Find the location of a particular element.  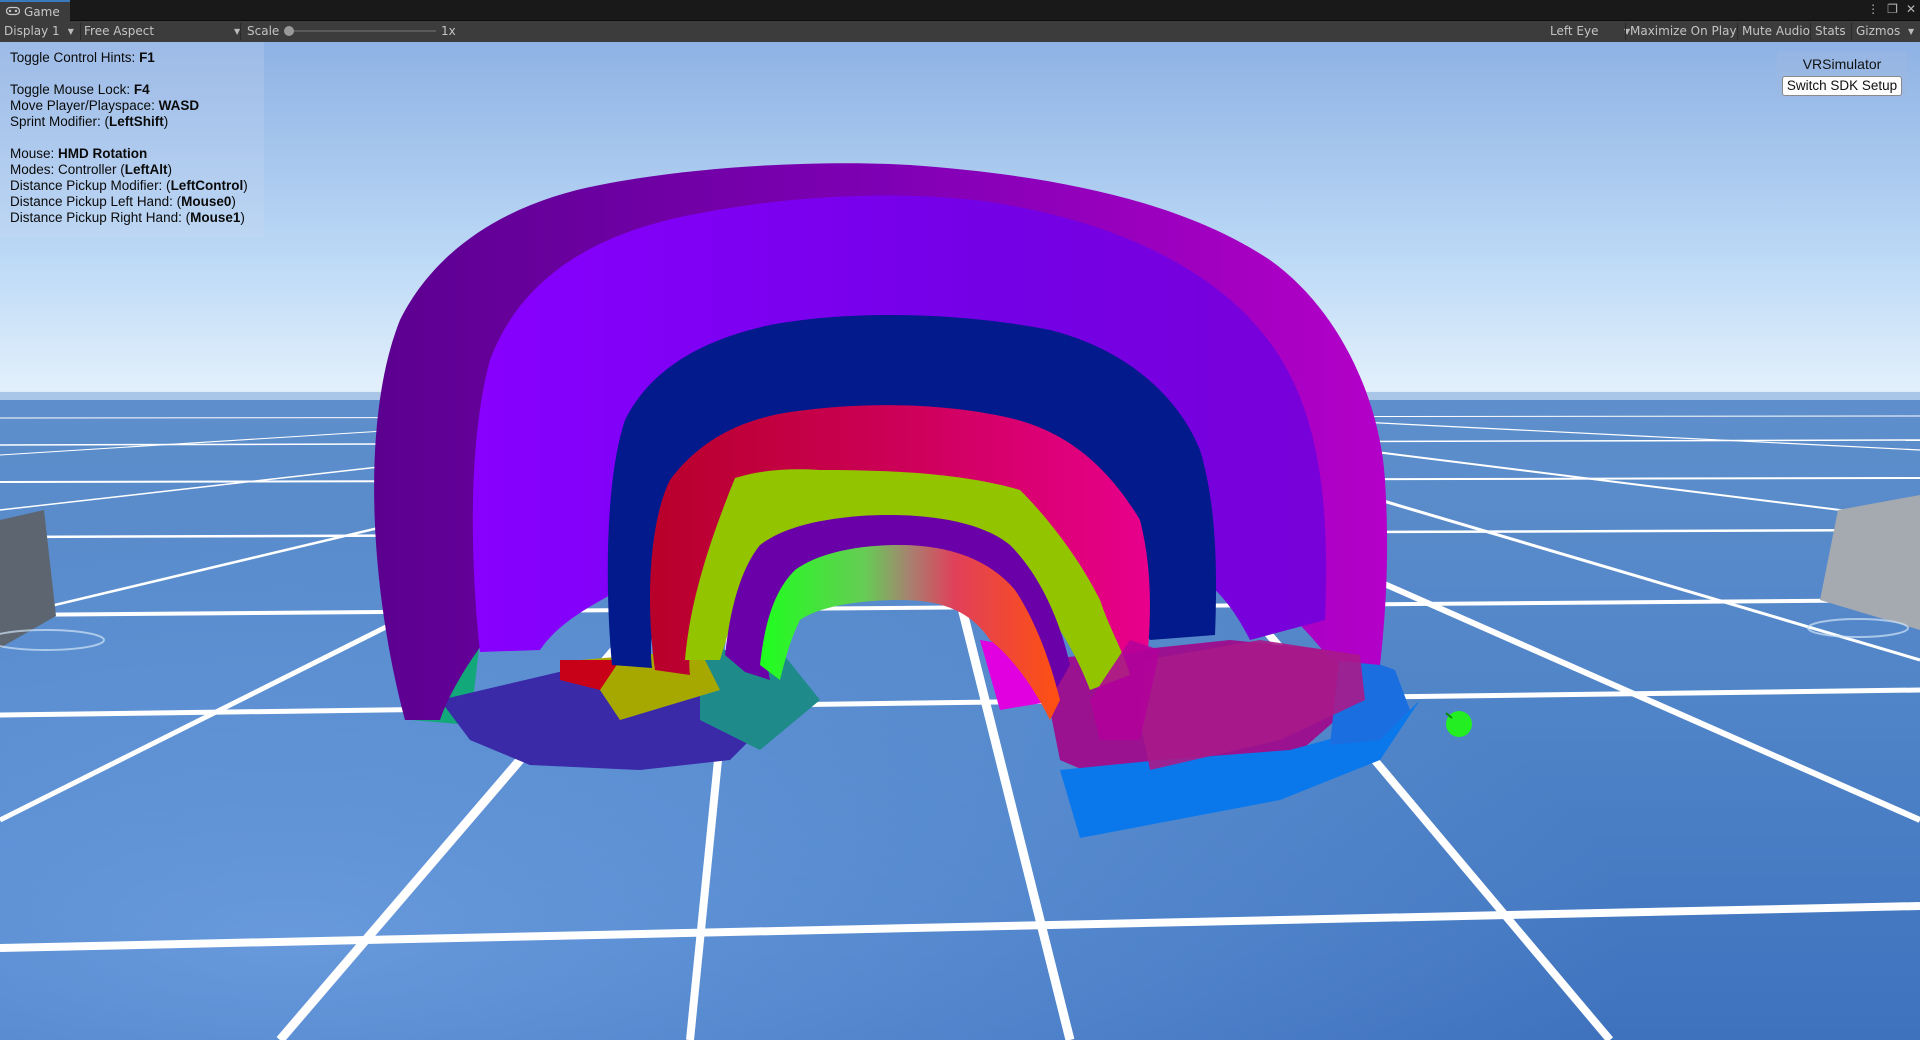

eye-dropdown: Left Eye ▼ is located at coordinates (1590, 31).